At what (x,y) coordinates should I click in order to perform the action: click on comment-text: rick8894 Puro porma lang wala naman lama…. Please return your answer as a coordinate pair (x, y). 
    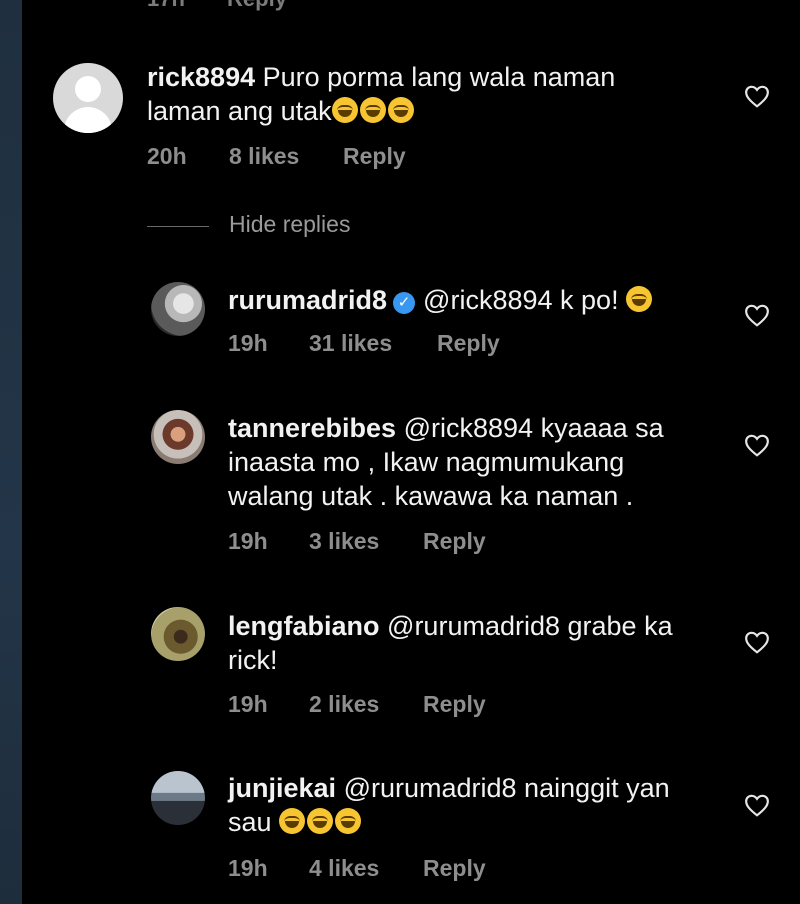
    Looking at the image, I should click on (381, 94).